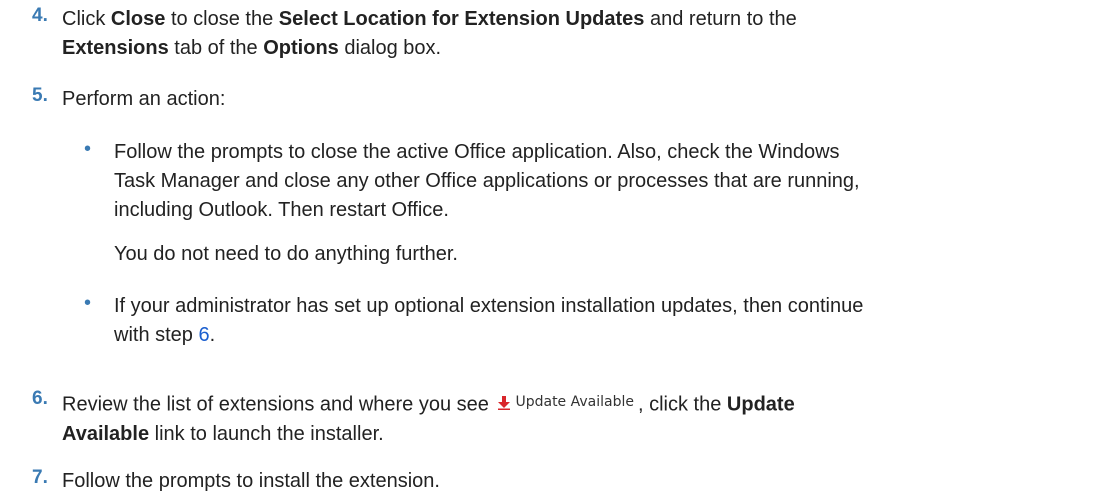 The height and width of the screenshot is (502, 1106). Describe the element at coordinates (760, 404) in the screenshot. I see `update-available-term: Update` at that location.